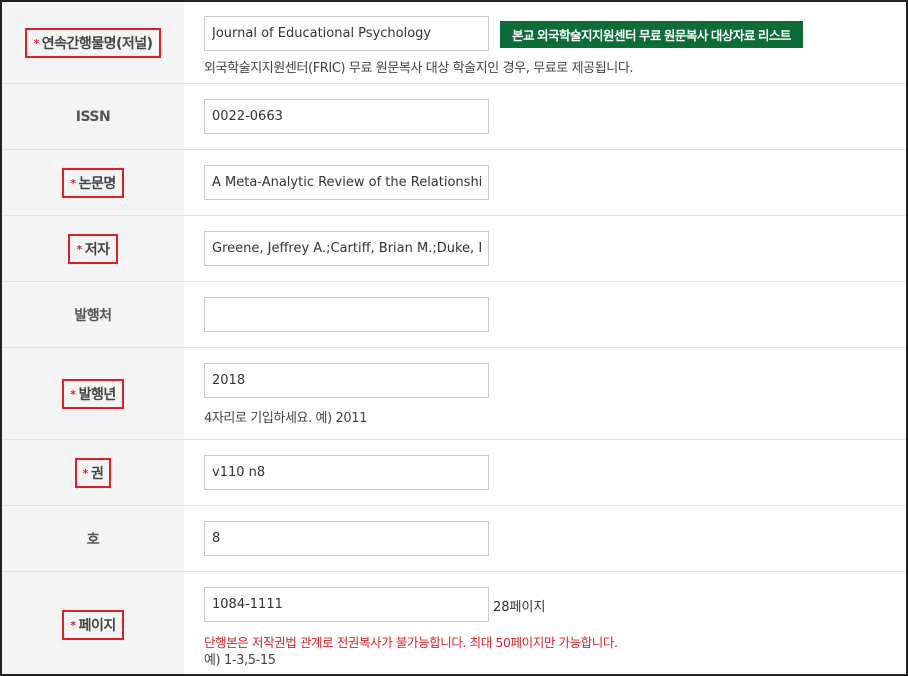 The width and height of the screenshot is (908, 676). Describe the element at coordinates (346, 604) in the screenshot. I see `pages-input` at that location.